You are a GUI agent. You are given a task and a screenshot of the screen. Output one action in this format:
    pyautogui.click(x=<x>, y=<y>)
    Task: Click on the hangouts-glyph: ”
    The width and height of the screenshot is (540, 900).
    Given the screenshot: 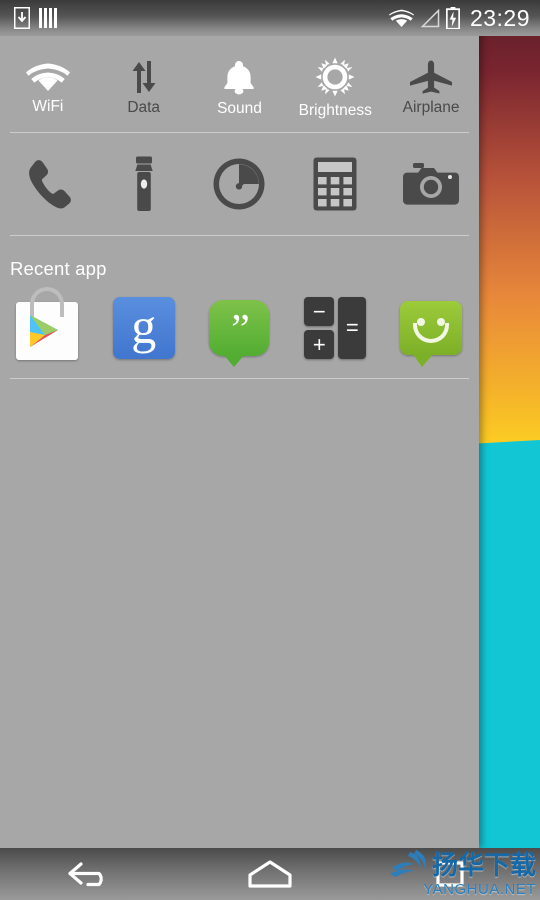 What is the action you would take?
    pyautogui.click(x=240, y=330)
    